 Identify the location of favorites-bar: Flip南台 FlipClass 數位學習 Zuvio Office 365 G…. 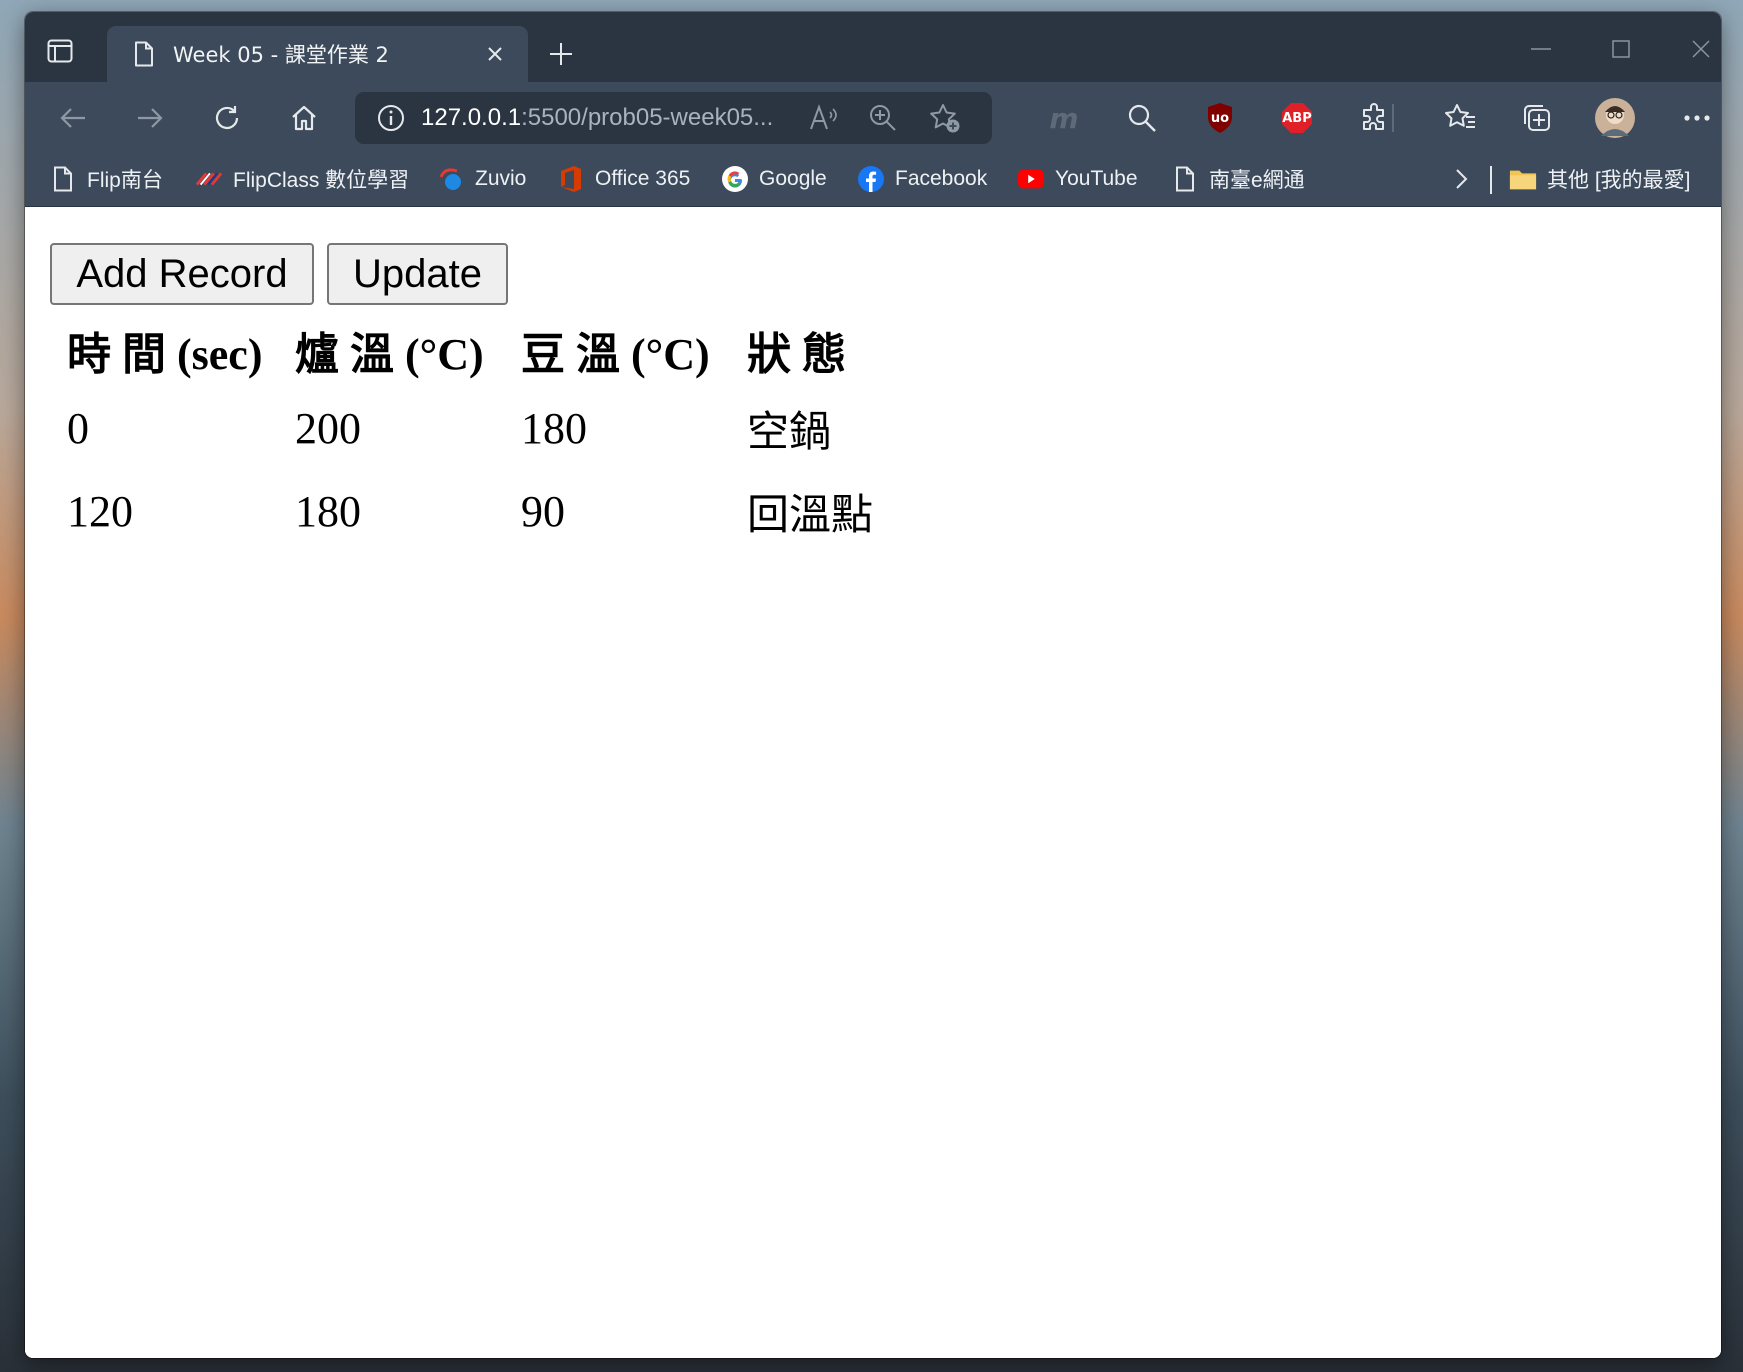
(873, 179).